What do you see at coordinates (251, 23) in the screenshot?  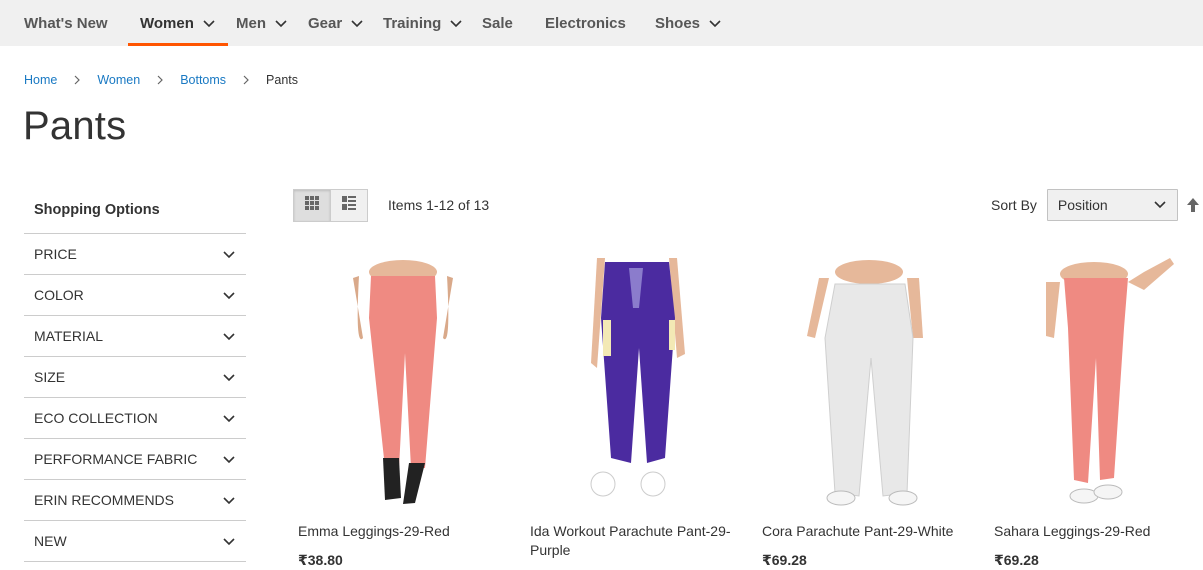 I see `nav-item-label: Men` at bounding box center [251, 23].